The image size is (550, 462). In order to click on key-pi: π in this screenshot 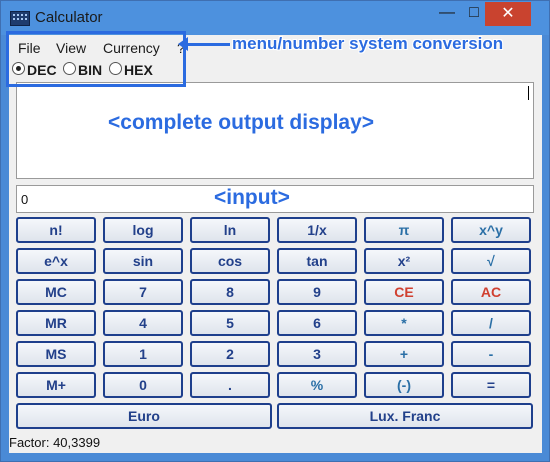, I will do `click(404, 230)`.